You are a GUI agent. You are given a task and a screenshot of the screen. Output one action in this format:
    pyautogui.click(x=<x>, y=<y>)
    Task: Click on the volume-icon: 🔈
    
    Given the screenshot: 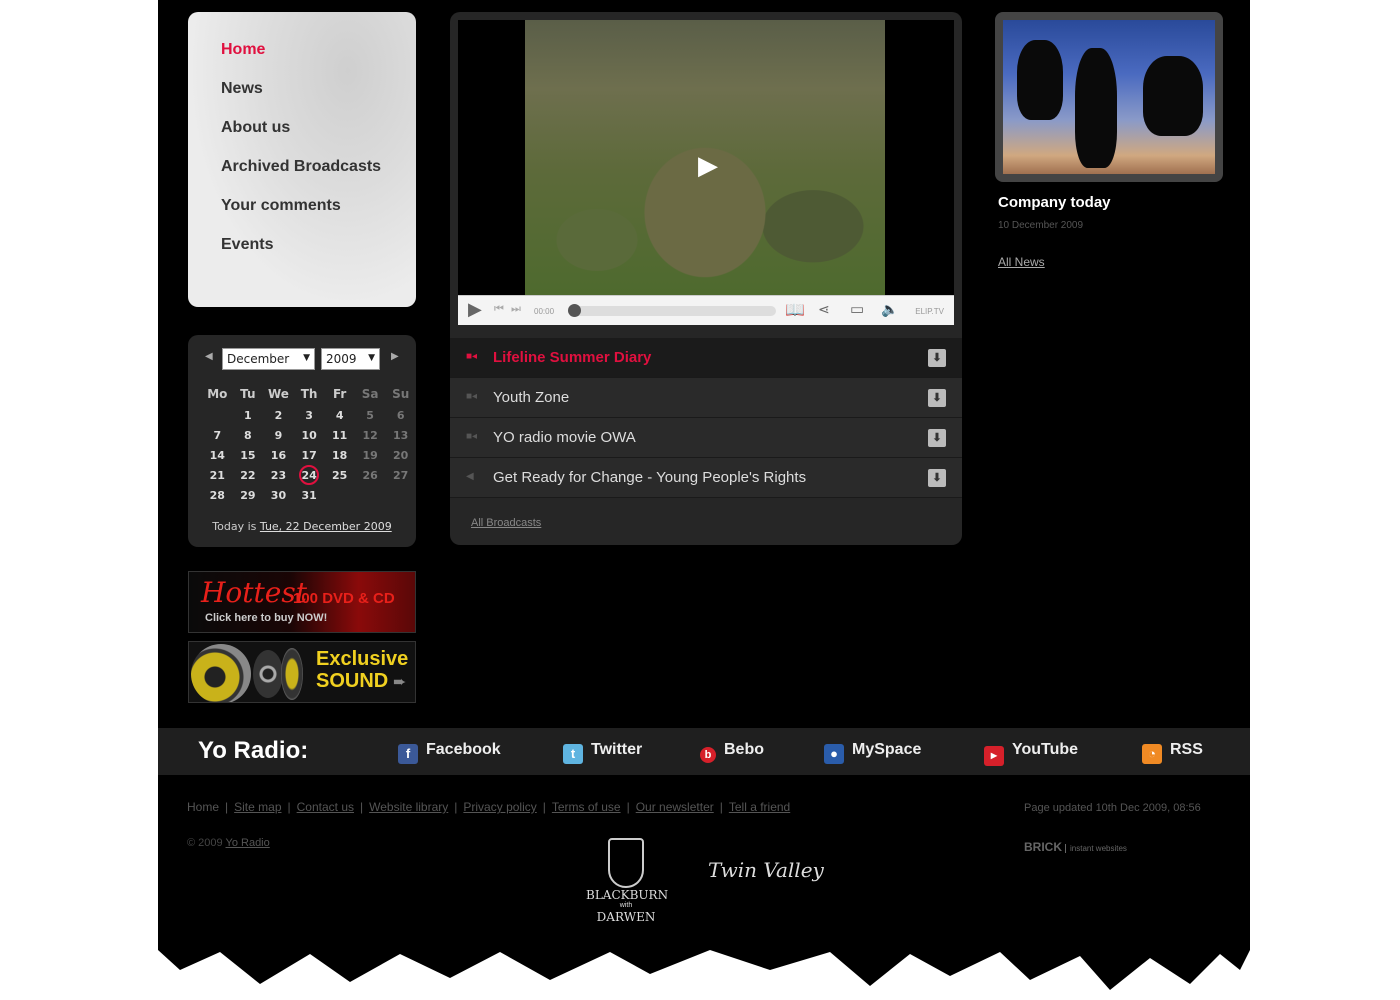 What is the action you would take?
    pyautogui.click(x=889, y=309)
    